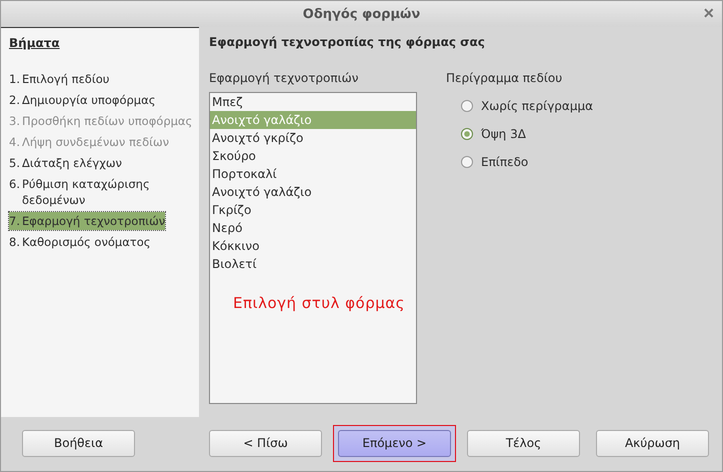 This screenshot has width=723, height=472. Describe the element at coordinates (505, 78) in the screenshot. I see `border-label: Περίγραμμα πεδίου` at that location.